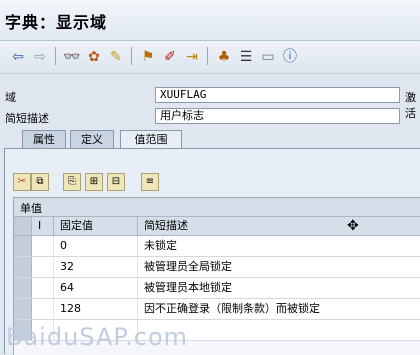 This screenshot has height=355, width=420. What do you see at coordinates (210, 20) in the screenshot?
I see `title-bar: 字典：显示域` at bounding box center [210, 20].